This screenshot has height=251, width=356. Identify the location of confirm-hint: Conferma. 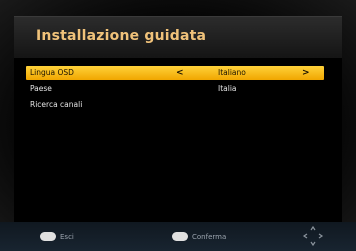
(199, 237).